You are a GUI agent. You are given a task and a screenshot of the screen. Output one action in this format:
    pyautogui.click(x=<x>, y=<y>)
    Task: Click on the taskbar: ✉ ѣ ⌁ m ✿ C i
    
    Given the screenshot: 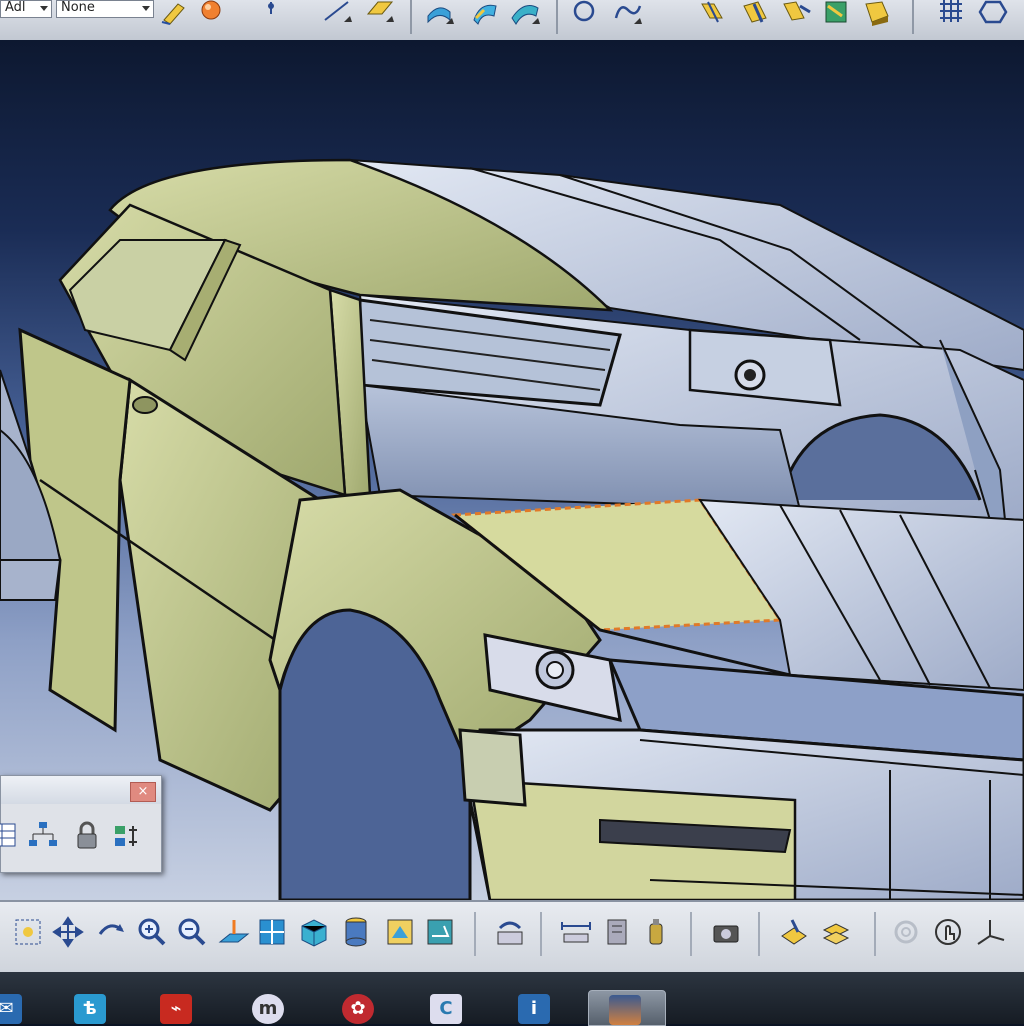 What is the action you would take?
    pyautogui.click(x=512, y=999)
    